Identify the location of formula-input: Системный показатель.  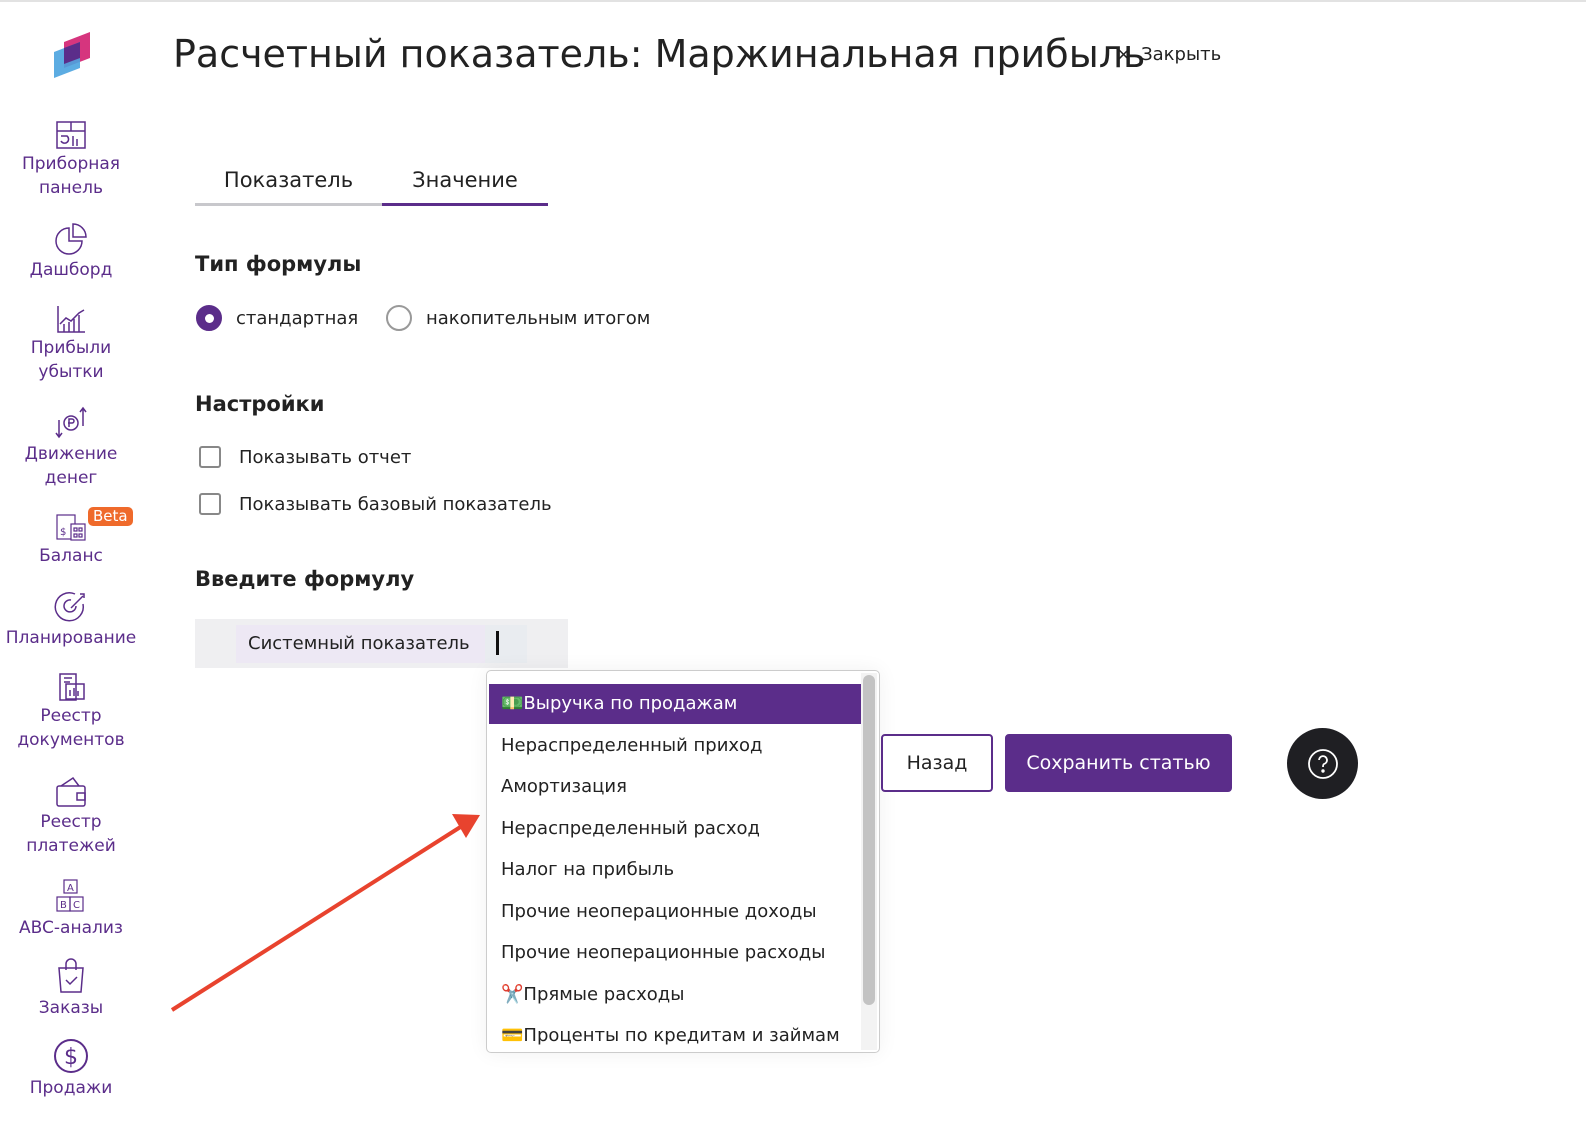
(381, 643).